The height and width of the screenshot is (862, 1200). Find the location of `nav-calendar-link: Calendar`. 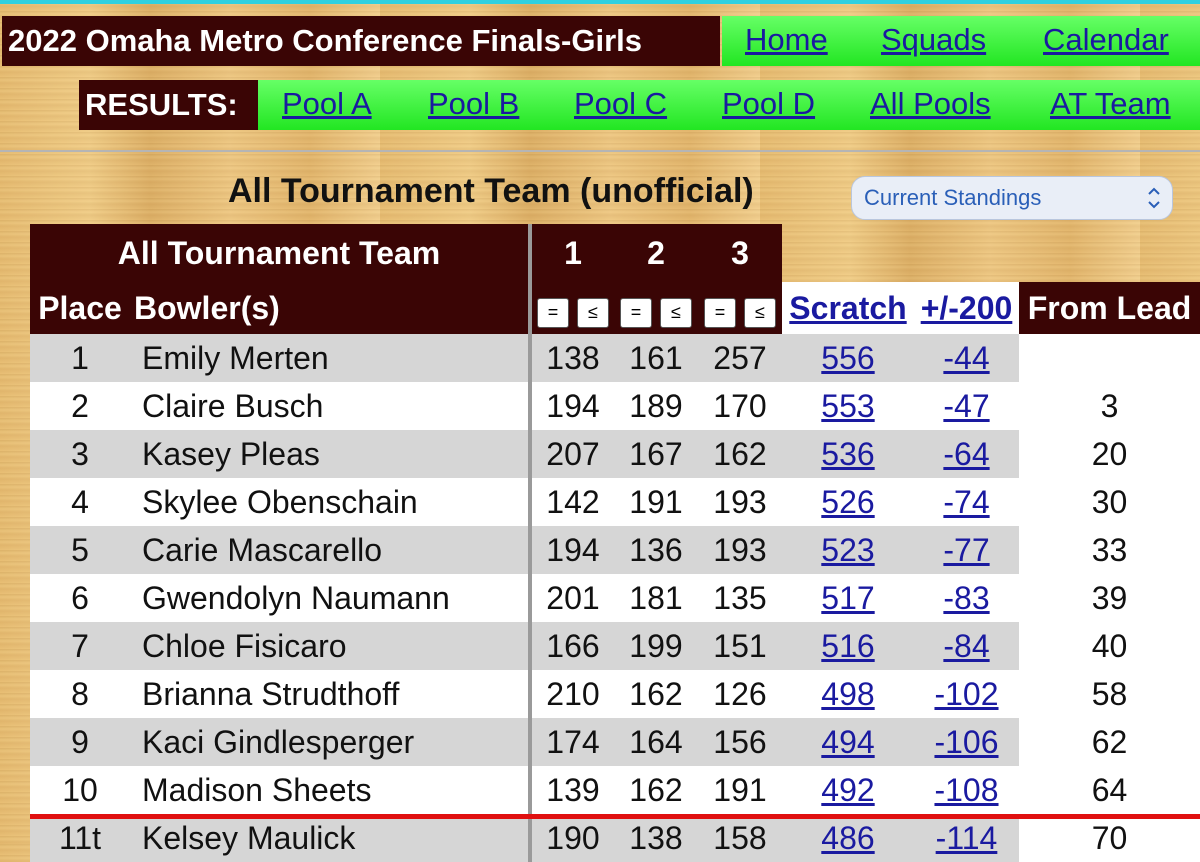

nav-calendar-link: Calendar is located at coordinates (1106, 40).